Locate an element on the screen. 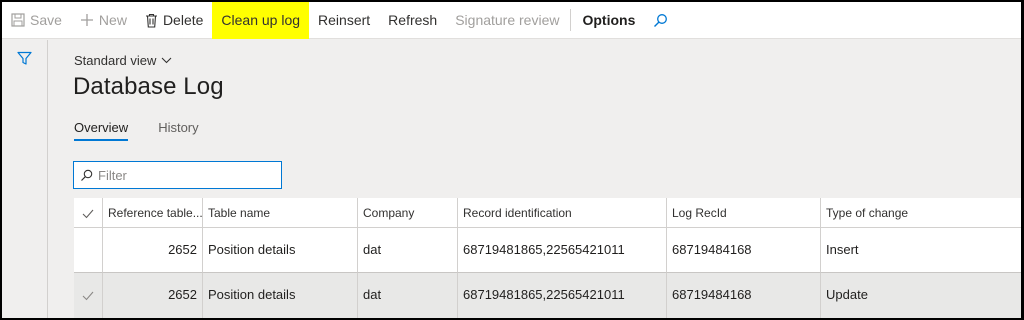  reinsert-button: Reinsert is located at coordinates (344, 20).